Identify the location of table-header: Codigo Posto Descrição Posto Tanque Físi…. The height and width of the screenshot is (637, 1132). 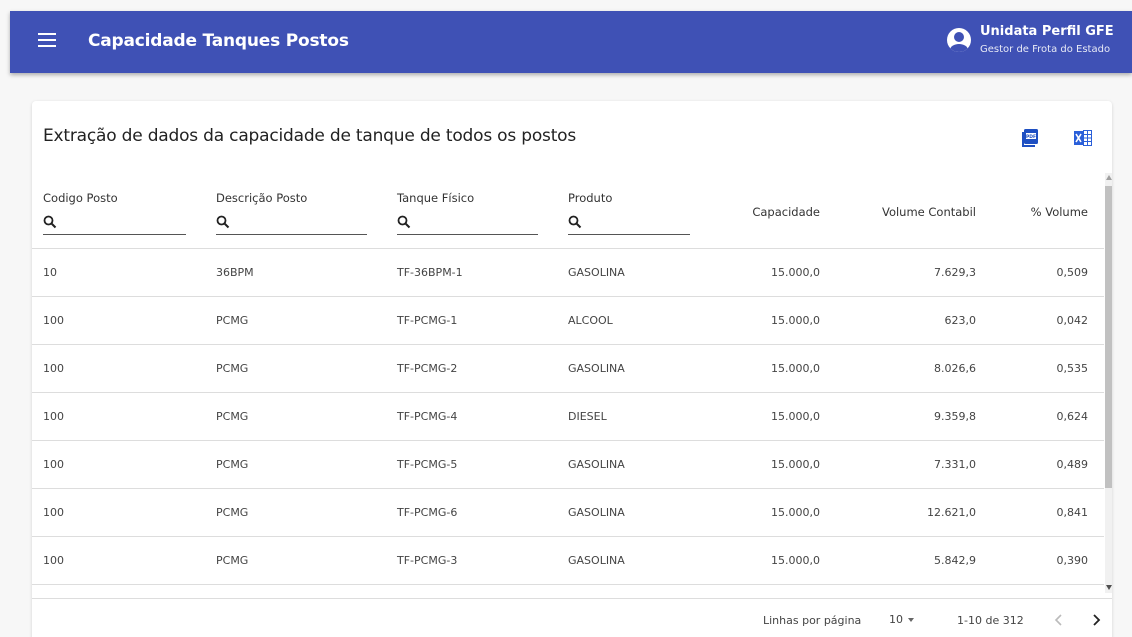
(568, 211).